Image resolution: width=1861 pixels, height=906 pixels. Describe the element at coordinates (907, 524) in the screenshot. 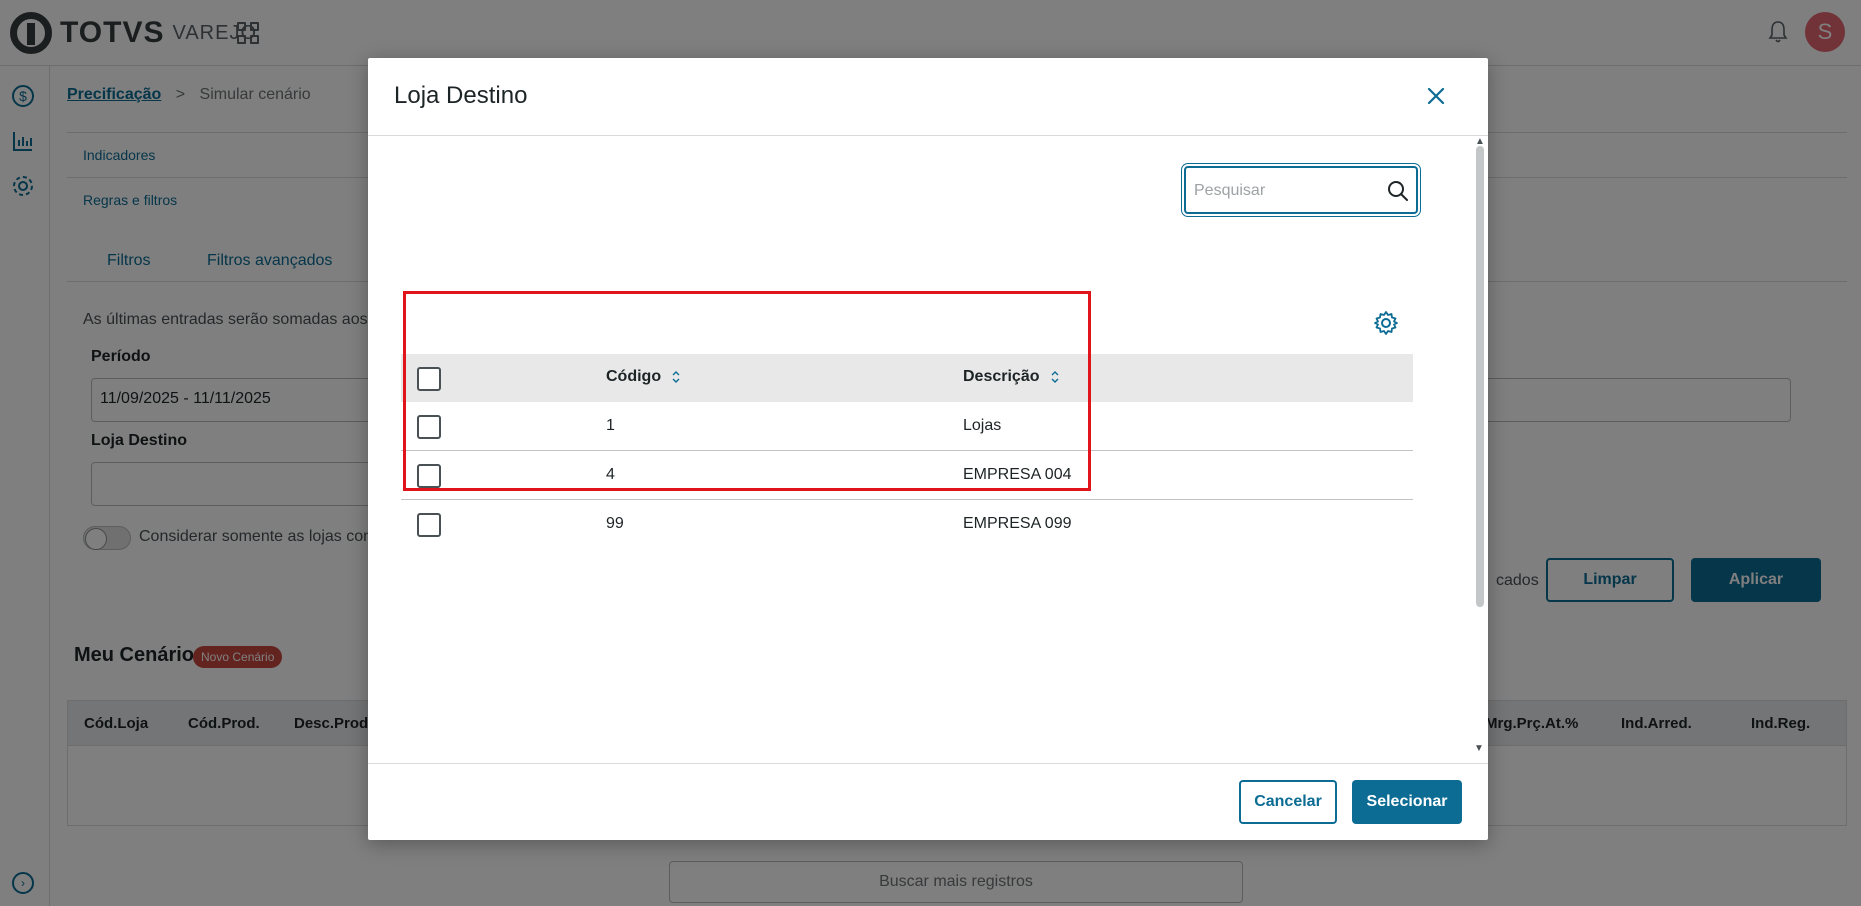

I see `table-row: 99 EMPRESA 099` at that location.